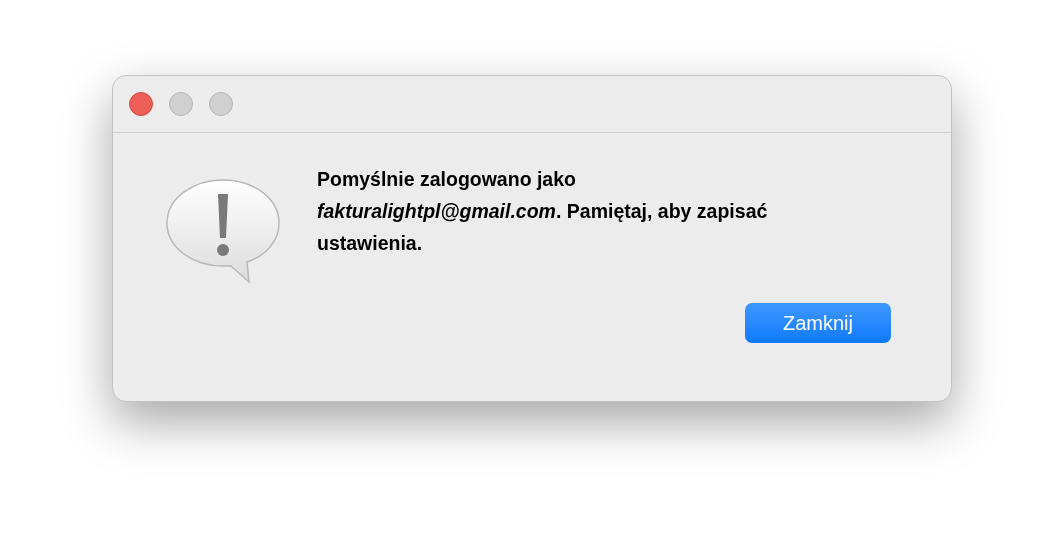 This screenshot has height=550, width=1064. What do you see at coordinates (141, 104) in the screenshot?
I see `close-button` at bounding box center [141, 104].